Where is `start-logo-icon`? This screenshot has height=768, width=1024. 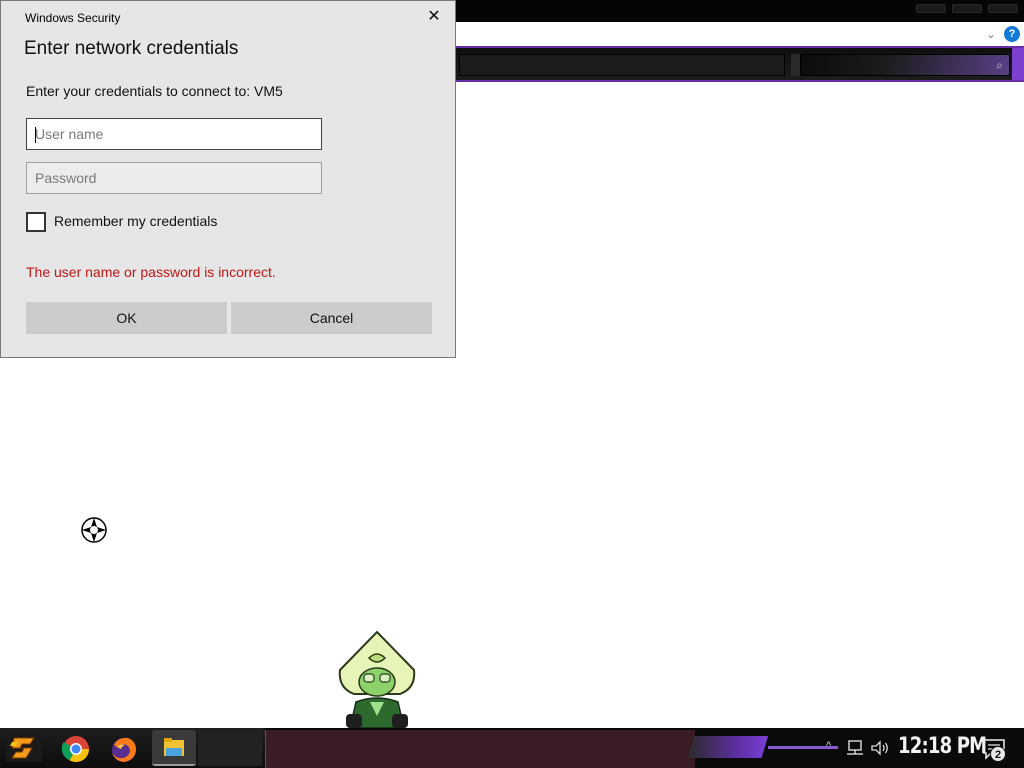
start-logo-icon is located at coordinates (24, 748).